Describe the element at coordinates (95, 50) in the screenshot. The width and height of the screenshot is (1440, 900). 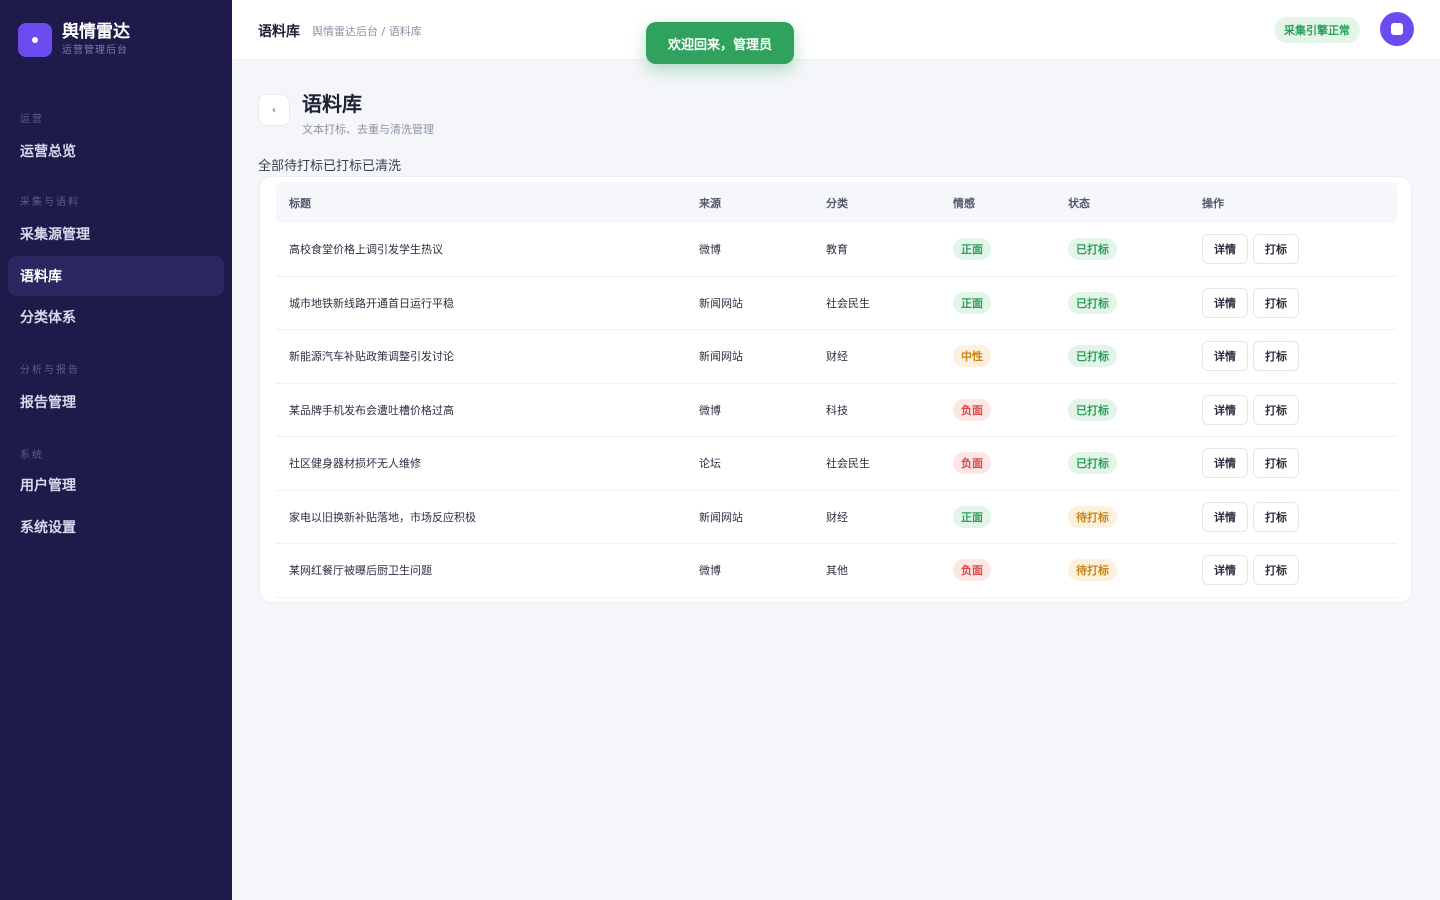
I see `brand-subtitle: 运营管理后台` at that location.